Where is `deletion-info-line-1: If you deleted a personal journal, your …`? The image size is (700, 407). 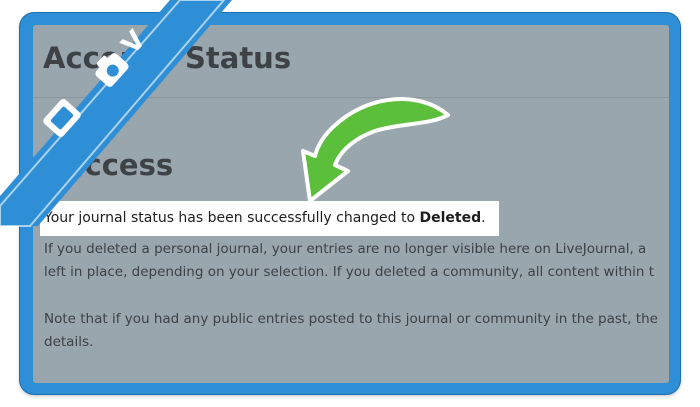
deletion-info-line-1: If you deleted a personal journal, your … is located at coordinates (345, 249).